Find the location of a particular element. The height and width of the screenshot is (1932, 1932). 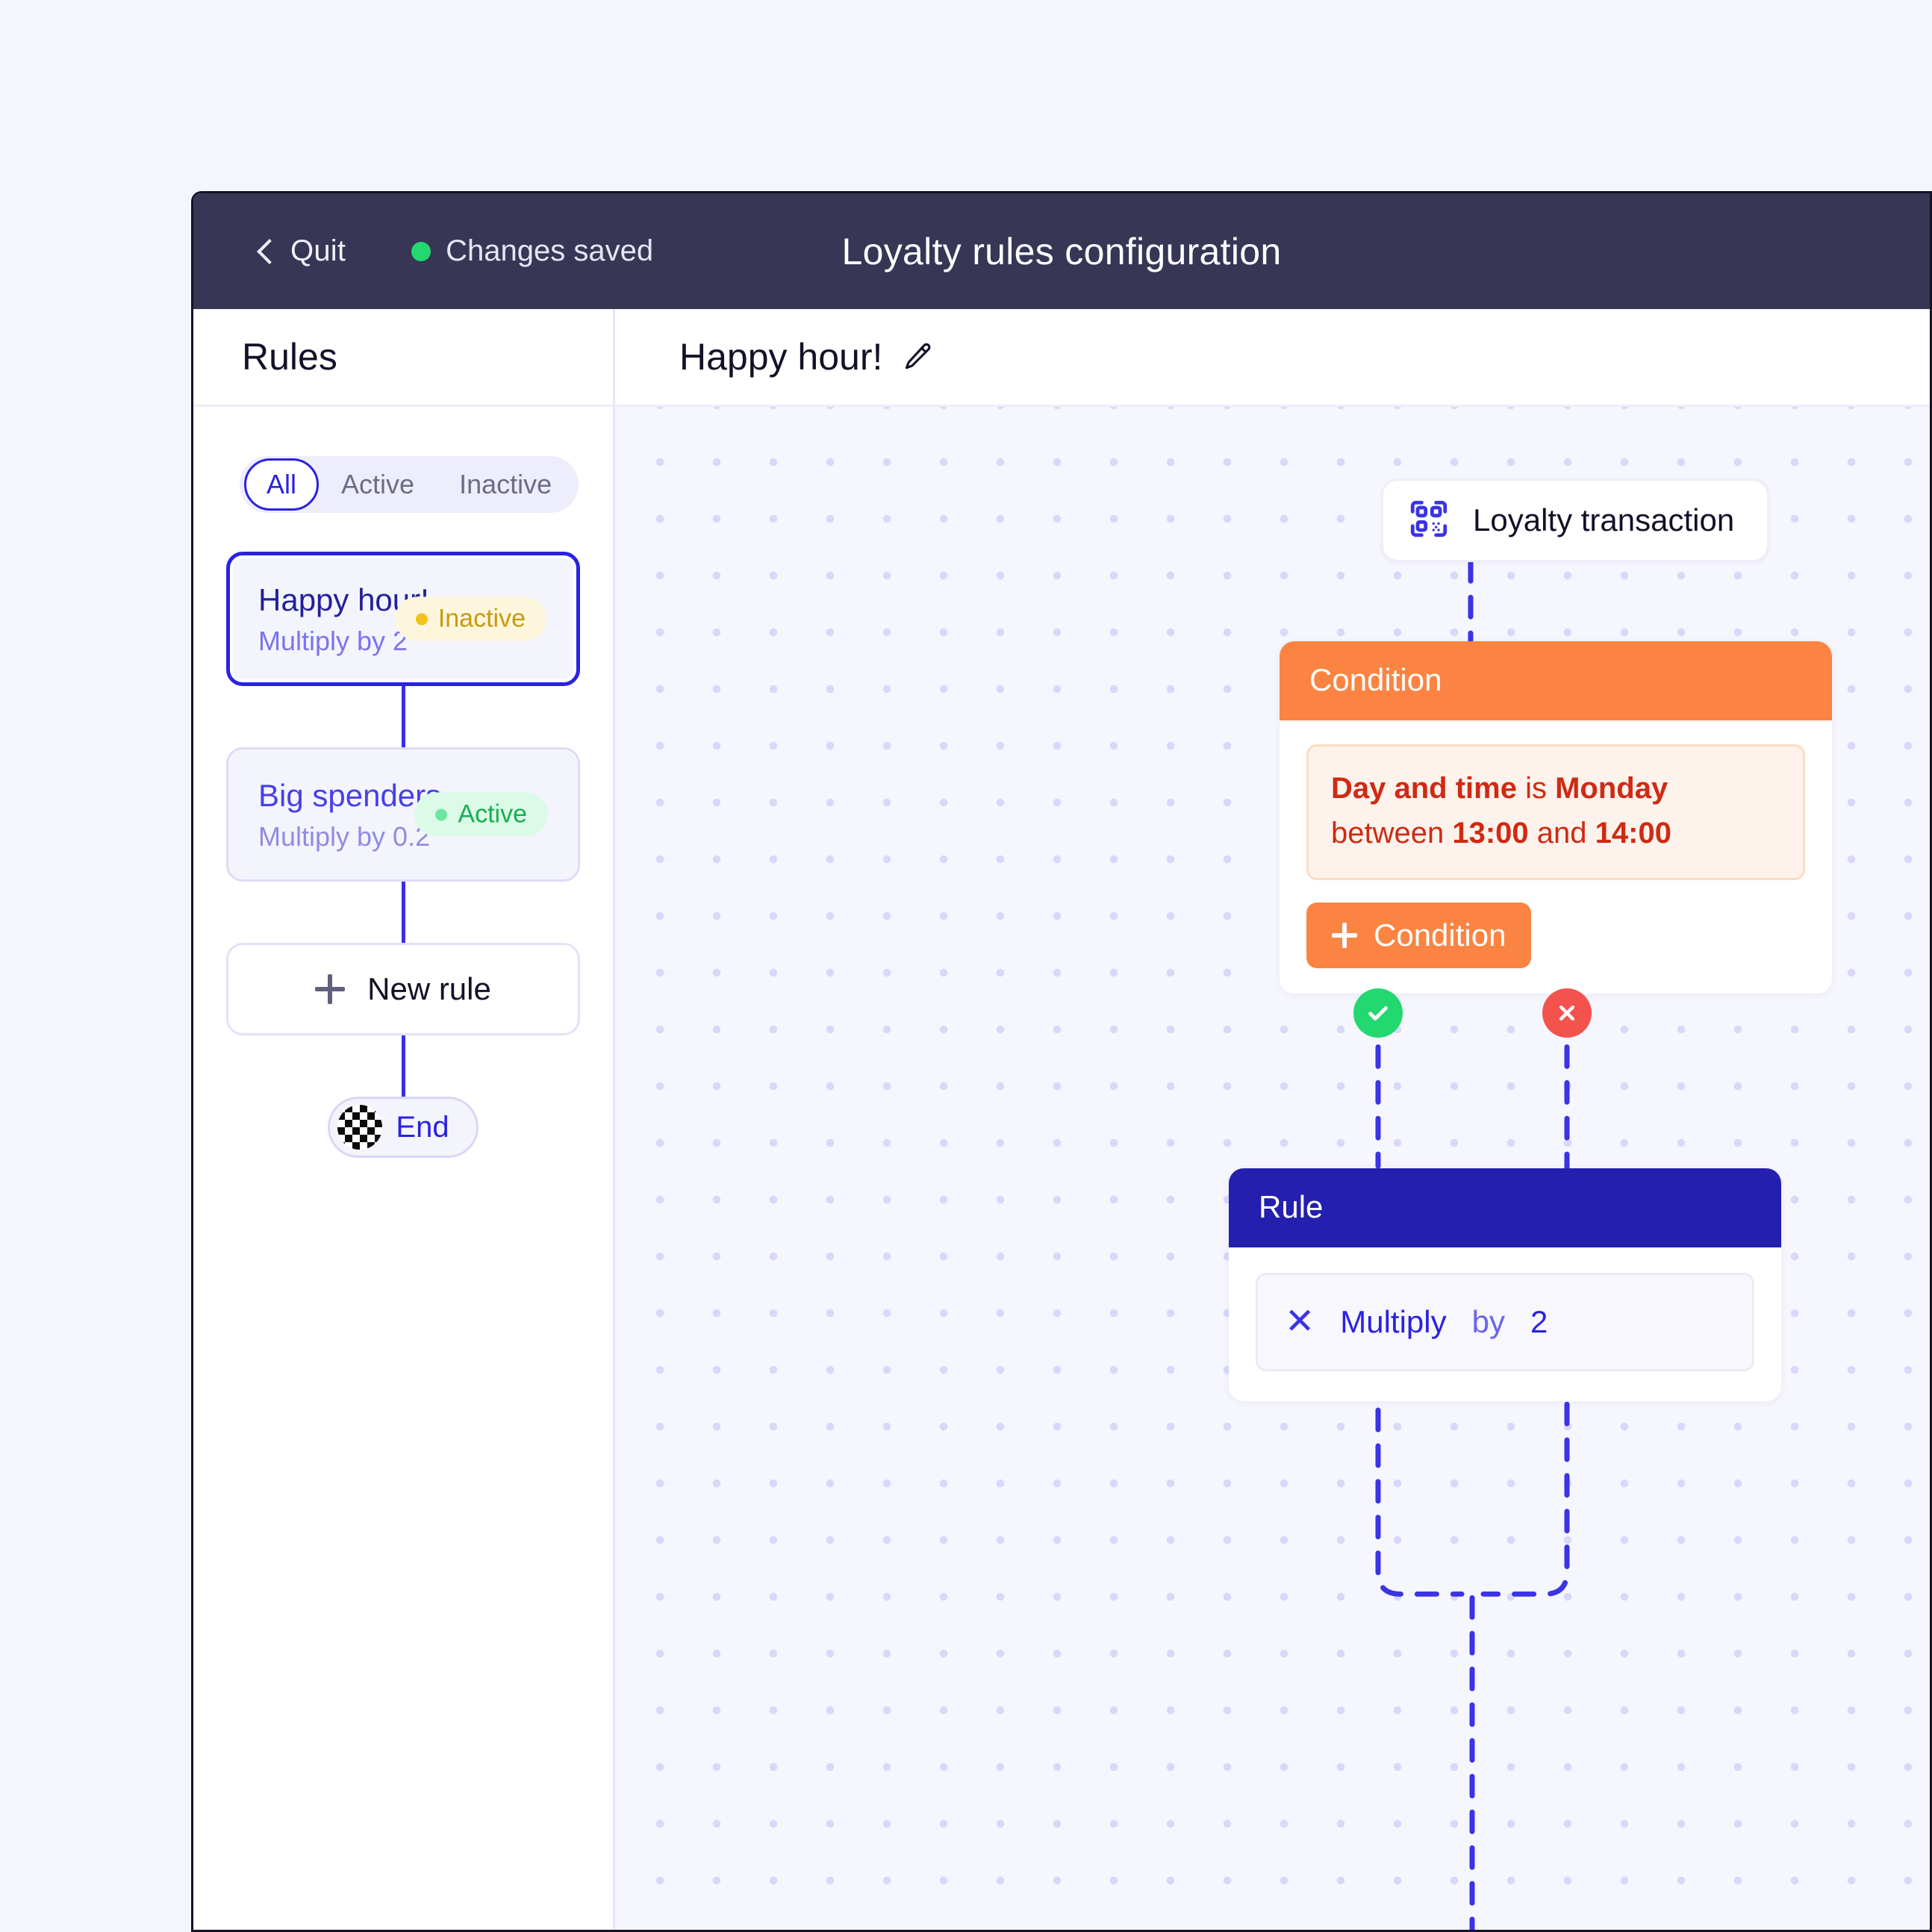

status-badge: Inactive is located at coordinates (470, 618).